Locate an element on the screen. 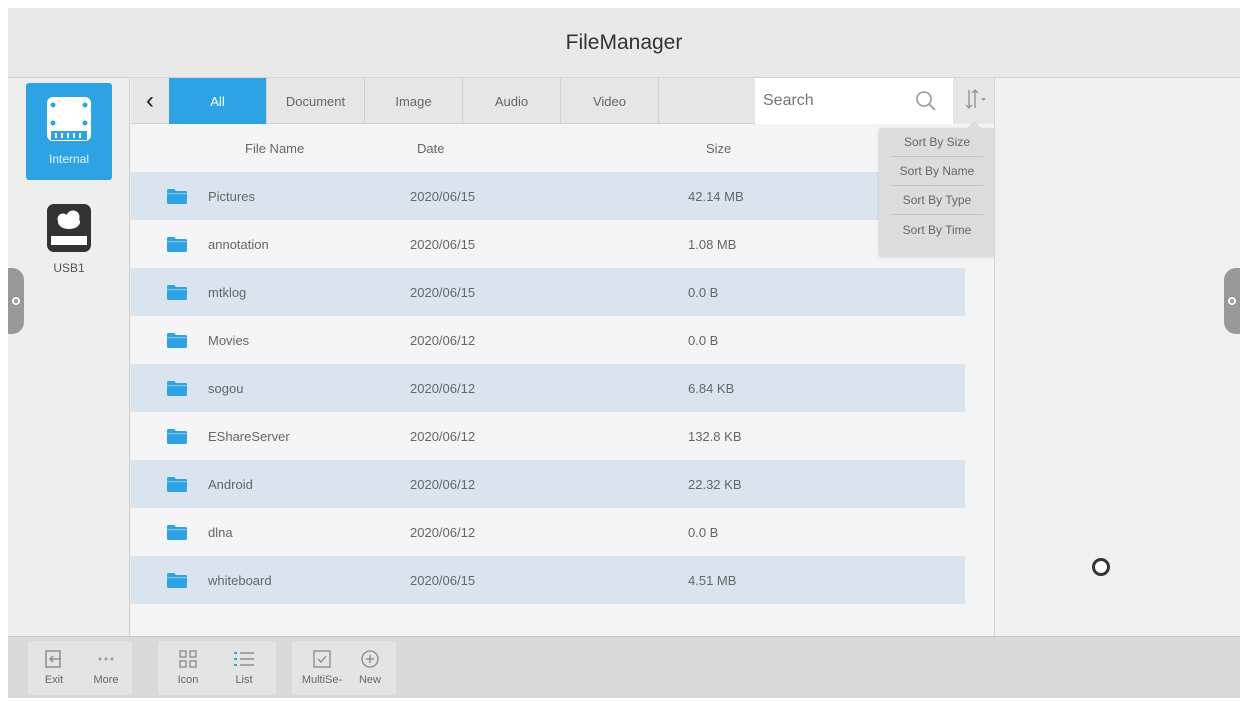 The image size is (1248, 702). list-view-button: List is located at coordinates (244, 668).